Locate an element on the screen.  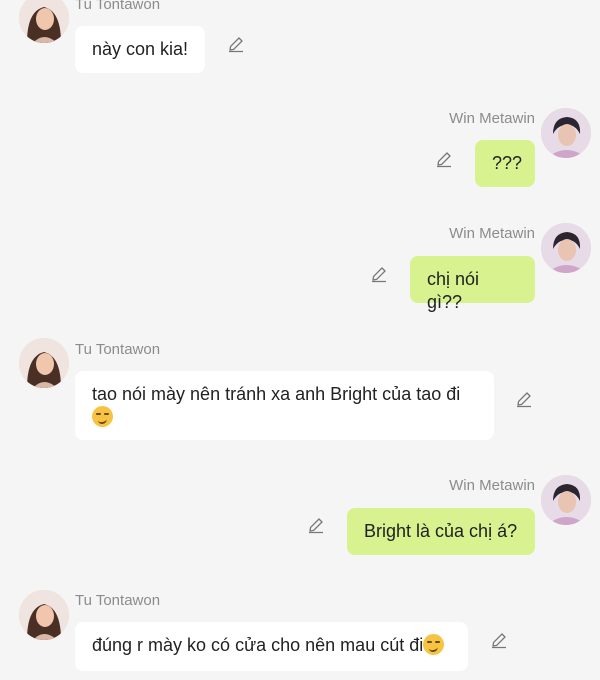
message-bubble: Bright là của chị á? is located at coordinates (441, 531).